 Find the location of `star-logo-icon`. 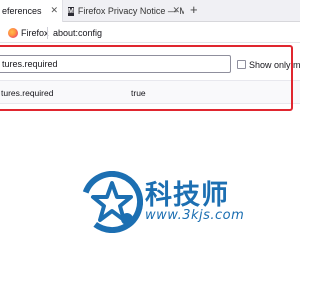

star-logo-icon is located at coordinates (112, 202).